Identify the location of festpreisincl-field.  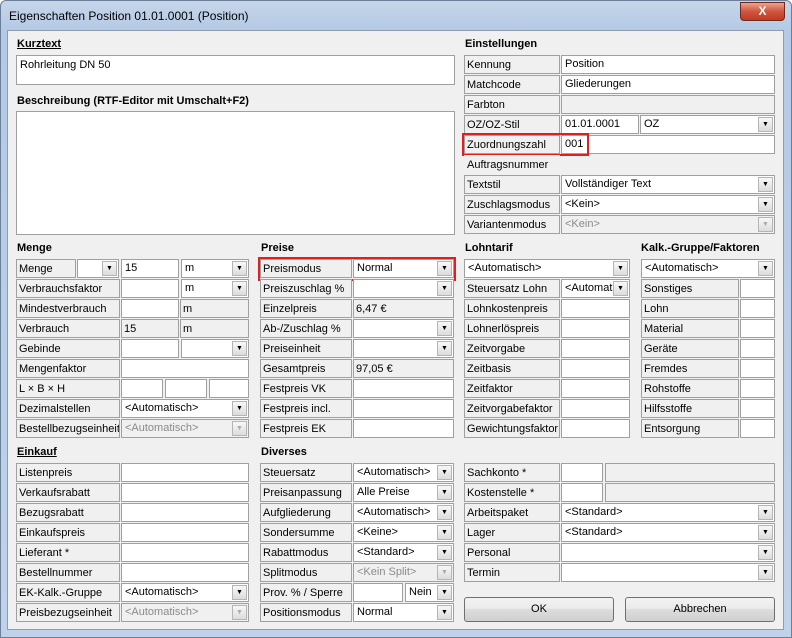
(403, 408).